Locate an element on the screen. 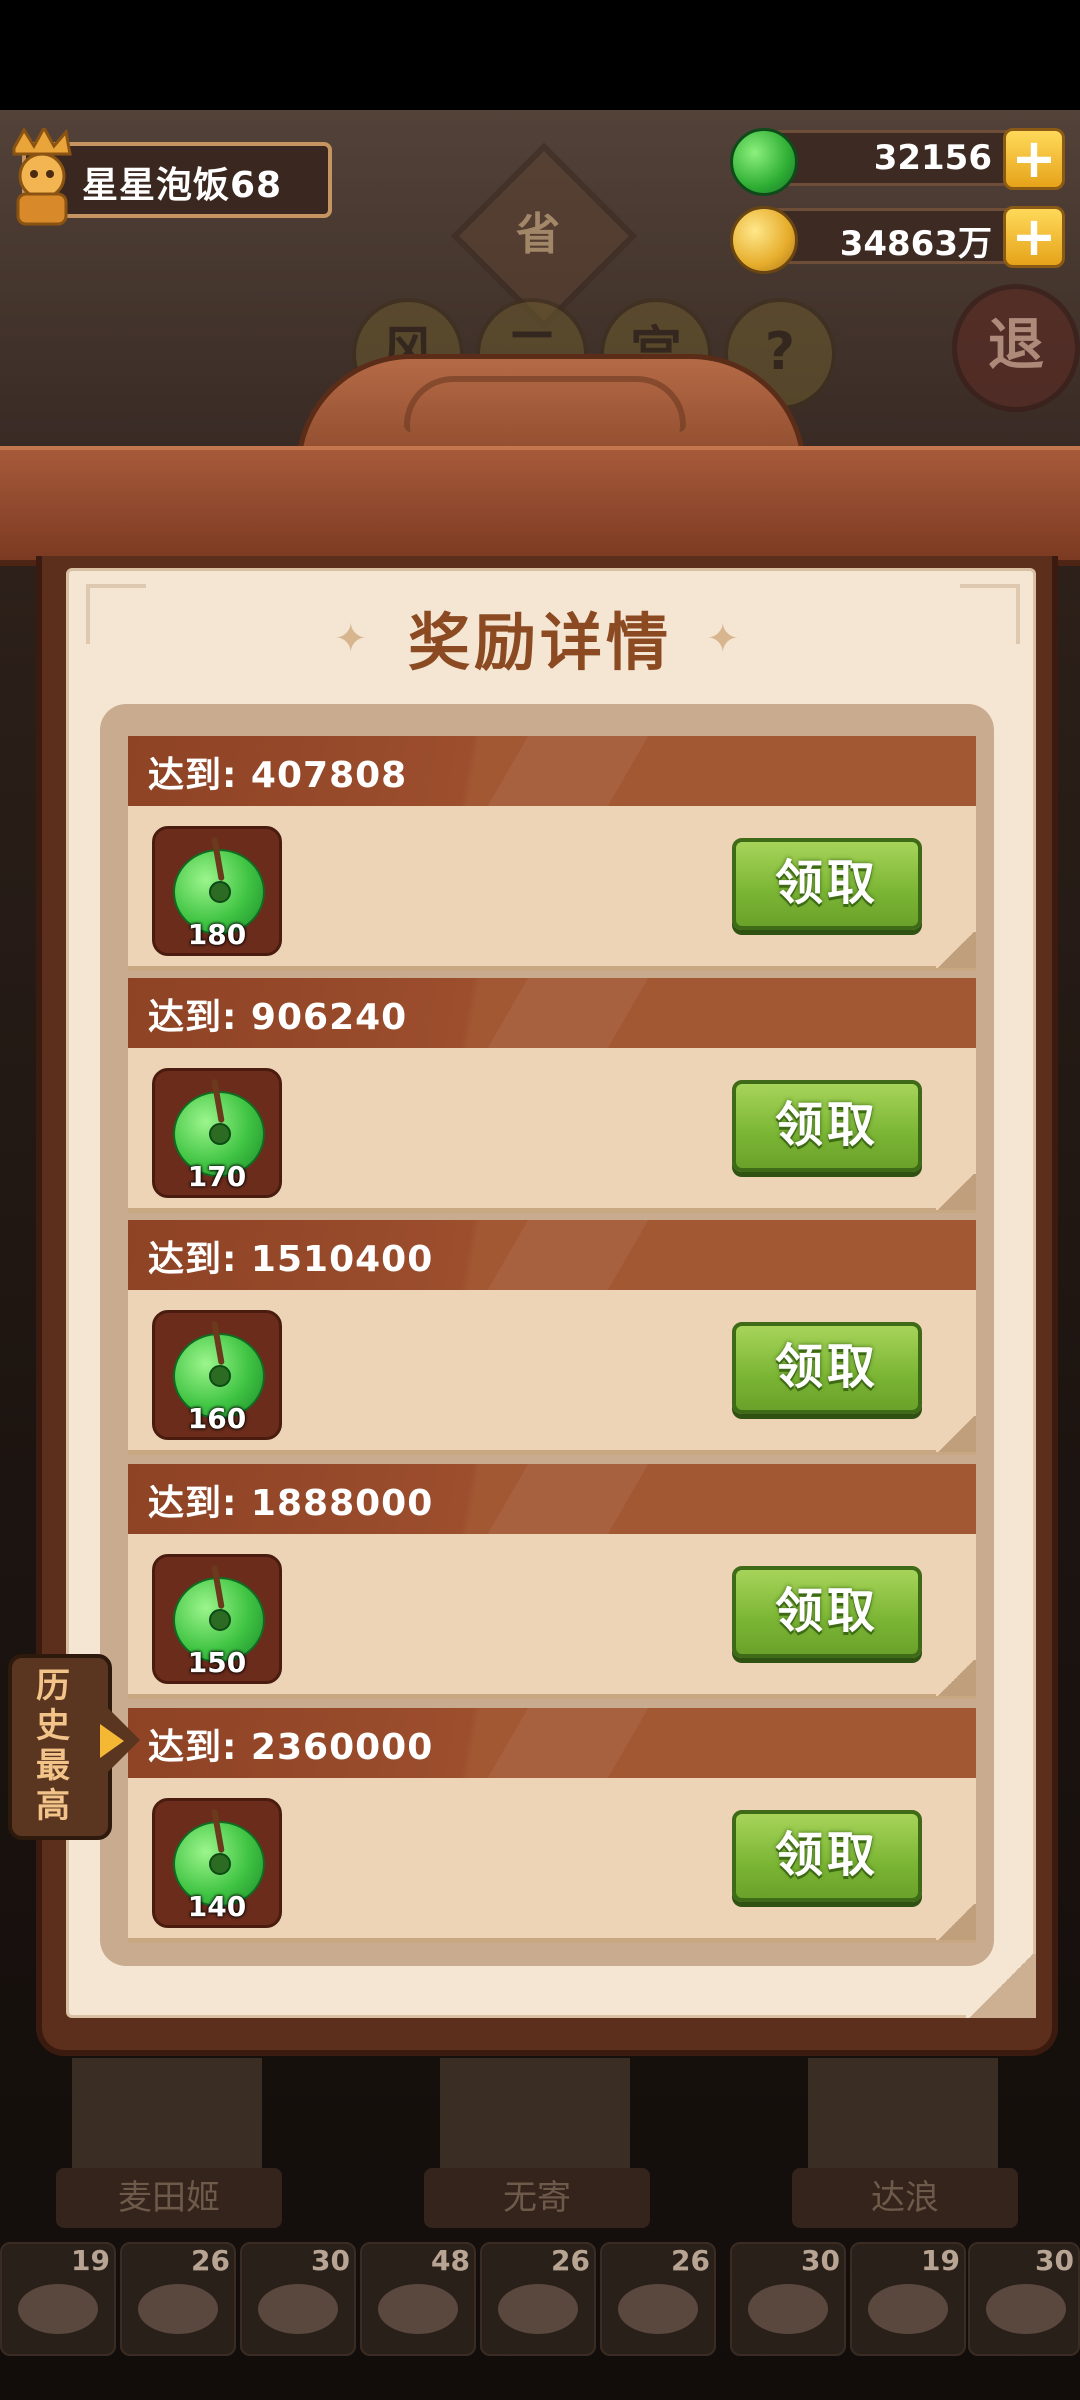  row-header: 达到: 1510400 is located at coordinates (552, 1255).